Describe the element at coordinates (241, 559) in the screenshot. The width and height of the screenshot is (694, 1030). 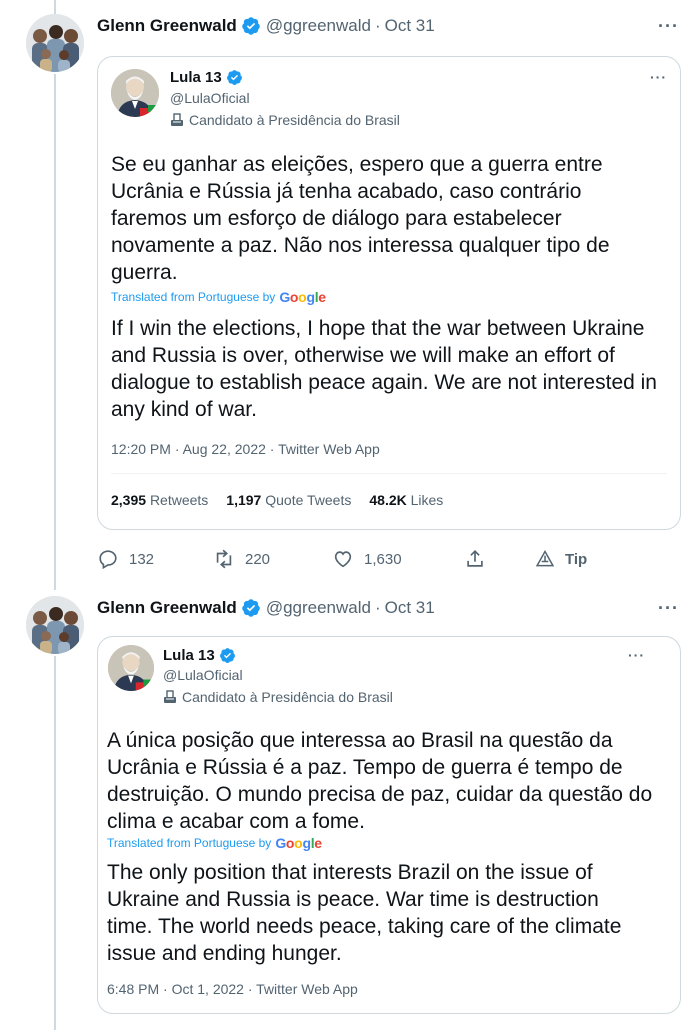
I see `retweet-button: 220` at that location.